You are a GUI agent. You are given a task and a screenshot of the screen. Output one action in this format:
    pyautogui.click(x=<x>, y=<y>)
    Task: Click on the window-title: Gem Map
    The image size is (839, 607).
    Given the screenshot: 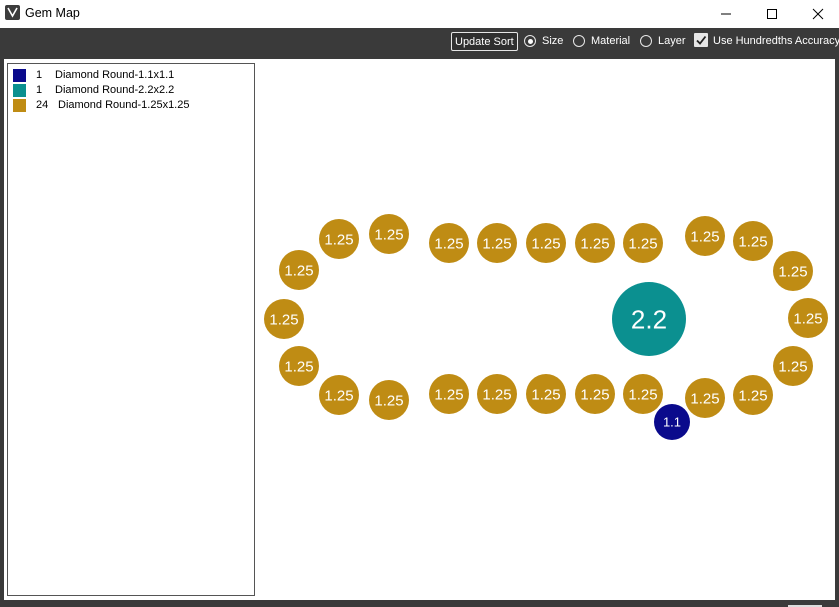 What is the action you would take?
    pyautogui.click(x=52, y=13)
    